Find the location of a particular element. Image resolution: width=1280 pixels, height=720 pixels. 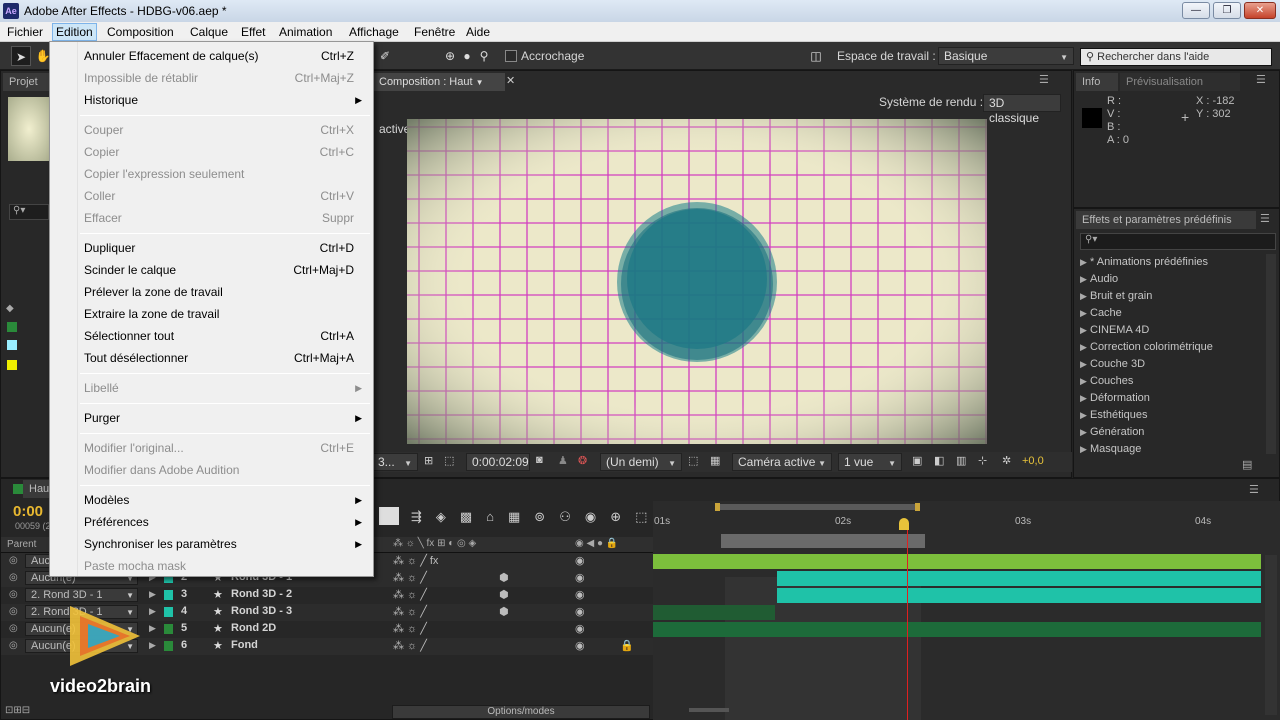

layer-name: Rond 3D - 2 is located at coordinates (261, 594).